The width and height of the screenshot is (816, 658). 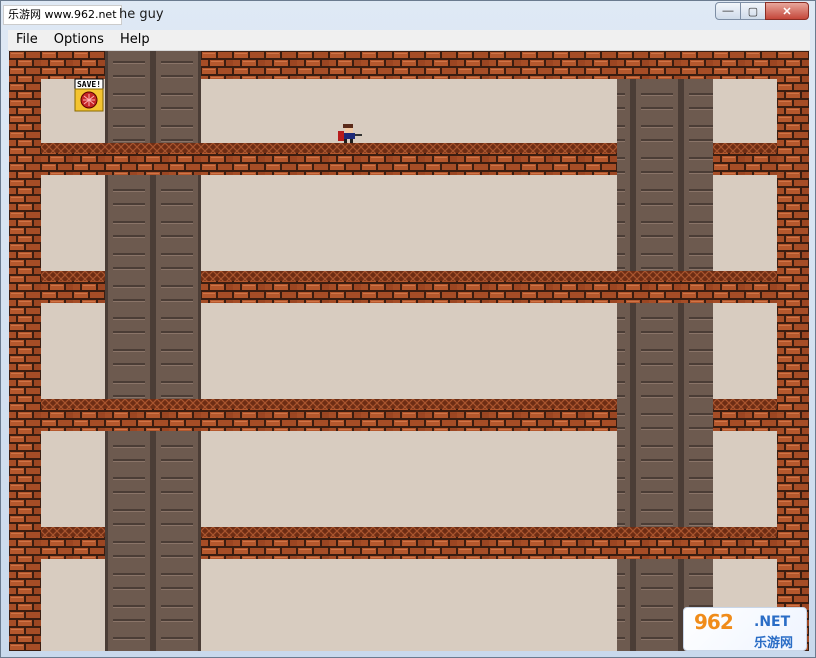 What do you see at coordinates (89, 95) in the screenshot?
I see `save-point: SAVE!` at bounding box center [89, 95].